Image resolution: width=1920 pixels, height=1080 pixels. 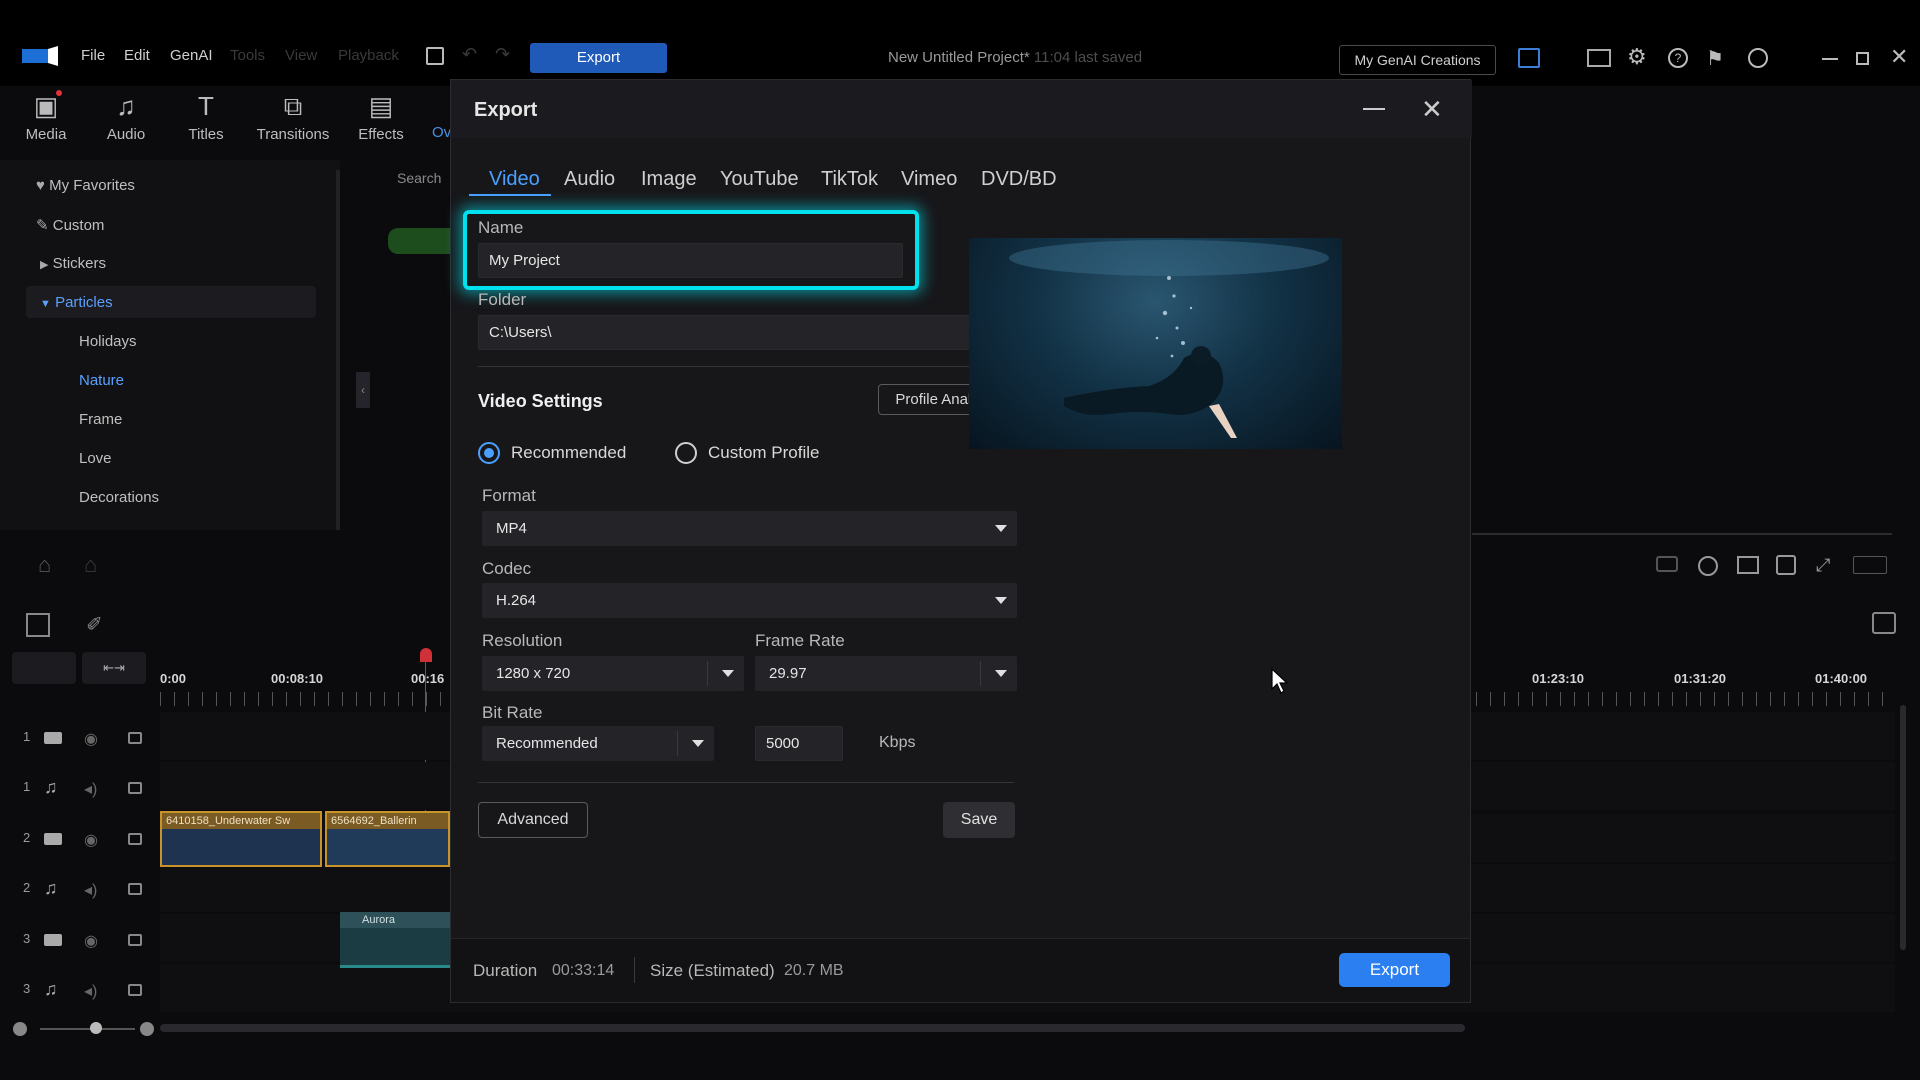 I want to click on folder-input: C:\Users\, so click(x=746, y=332).